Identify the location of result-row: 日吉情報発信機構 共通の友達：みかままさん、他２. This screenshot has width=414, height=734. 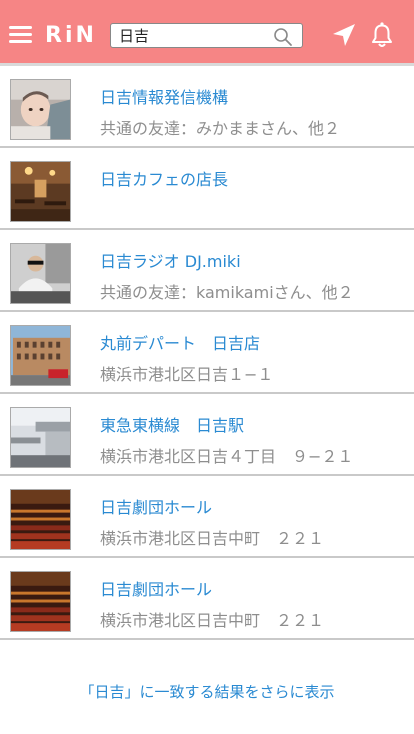
(207, 107).